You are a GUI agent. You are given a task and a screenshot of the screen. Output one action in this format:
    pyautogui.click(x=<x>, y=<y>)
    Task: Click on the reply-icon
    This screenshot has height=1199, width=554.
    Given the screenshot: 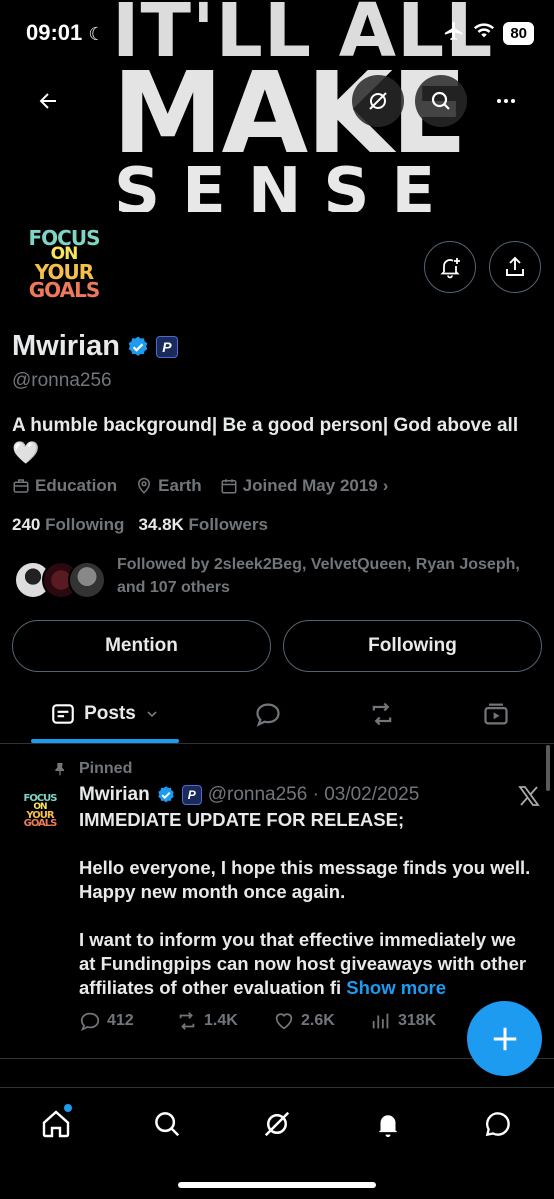 What is the action you would take?
    pyautogui.click(x=90, y=1021)
    